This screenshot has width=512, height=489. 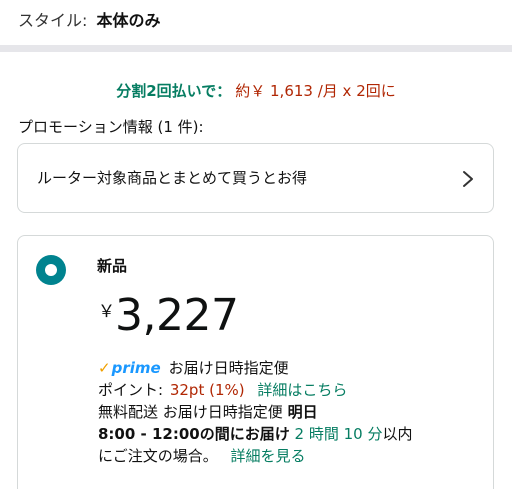 I want to click on time-window-line: 8:00 - 12:00の間にお届け 2 時間 10 分以内, so click(x=255, y=434).